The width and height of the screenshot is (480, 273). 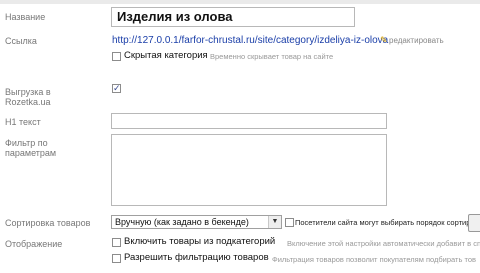 What do you see at coordinates (182, 222) in the screenshot?
I see `sort-select-value: Вручную (как задано в бекенде)` at bounding box center [182, 222].